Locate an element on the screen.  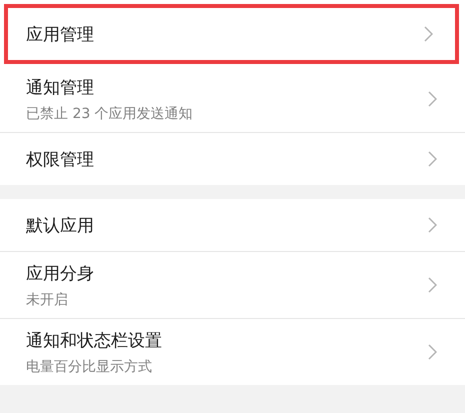
item-subtitle: 未开启 is located at coordinates (47, 299).